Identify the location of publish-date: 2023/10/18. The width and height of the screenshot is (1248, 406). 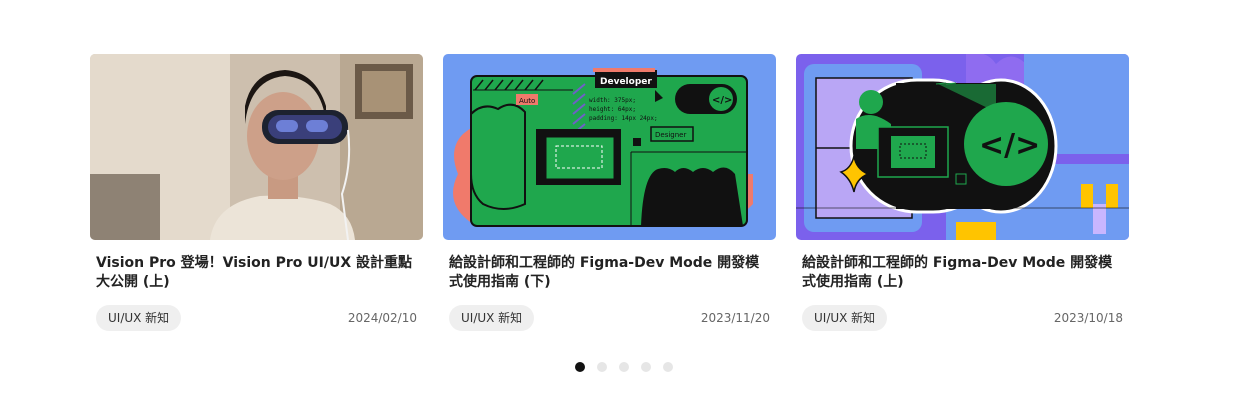
(1088, 318).